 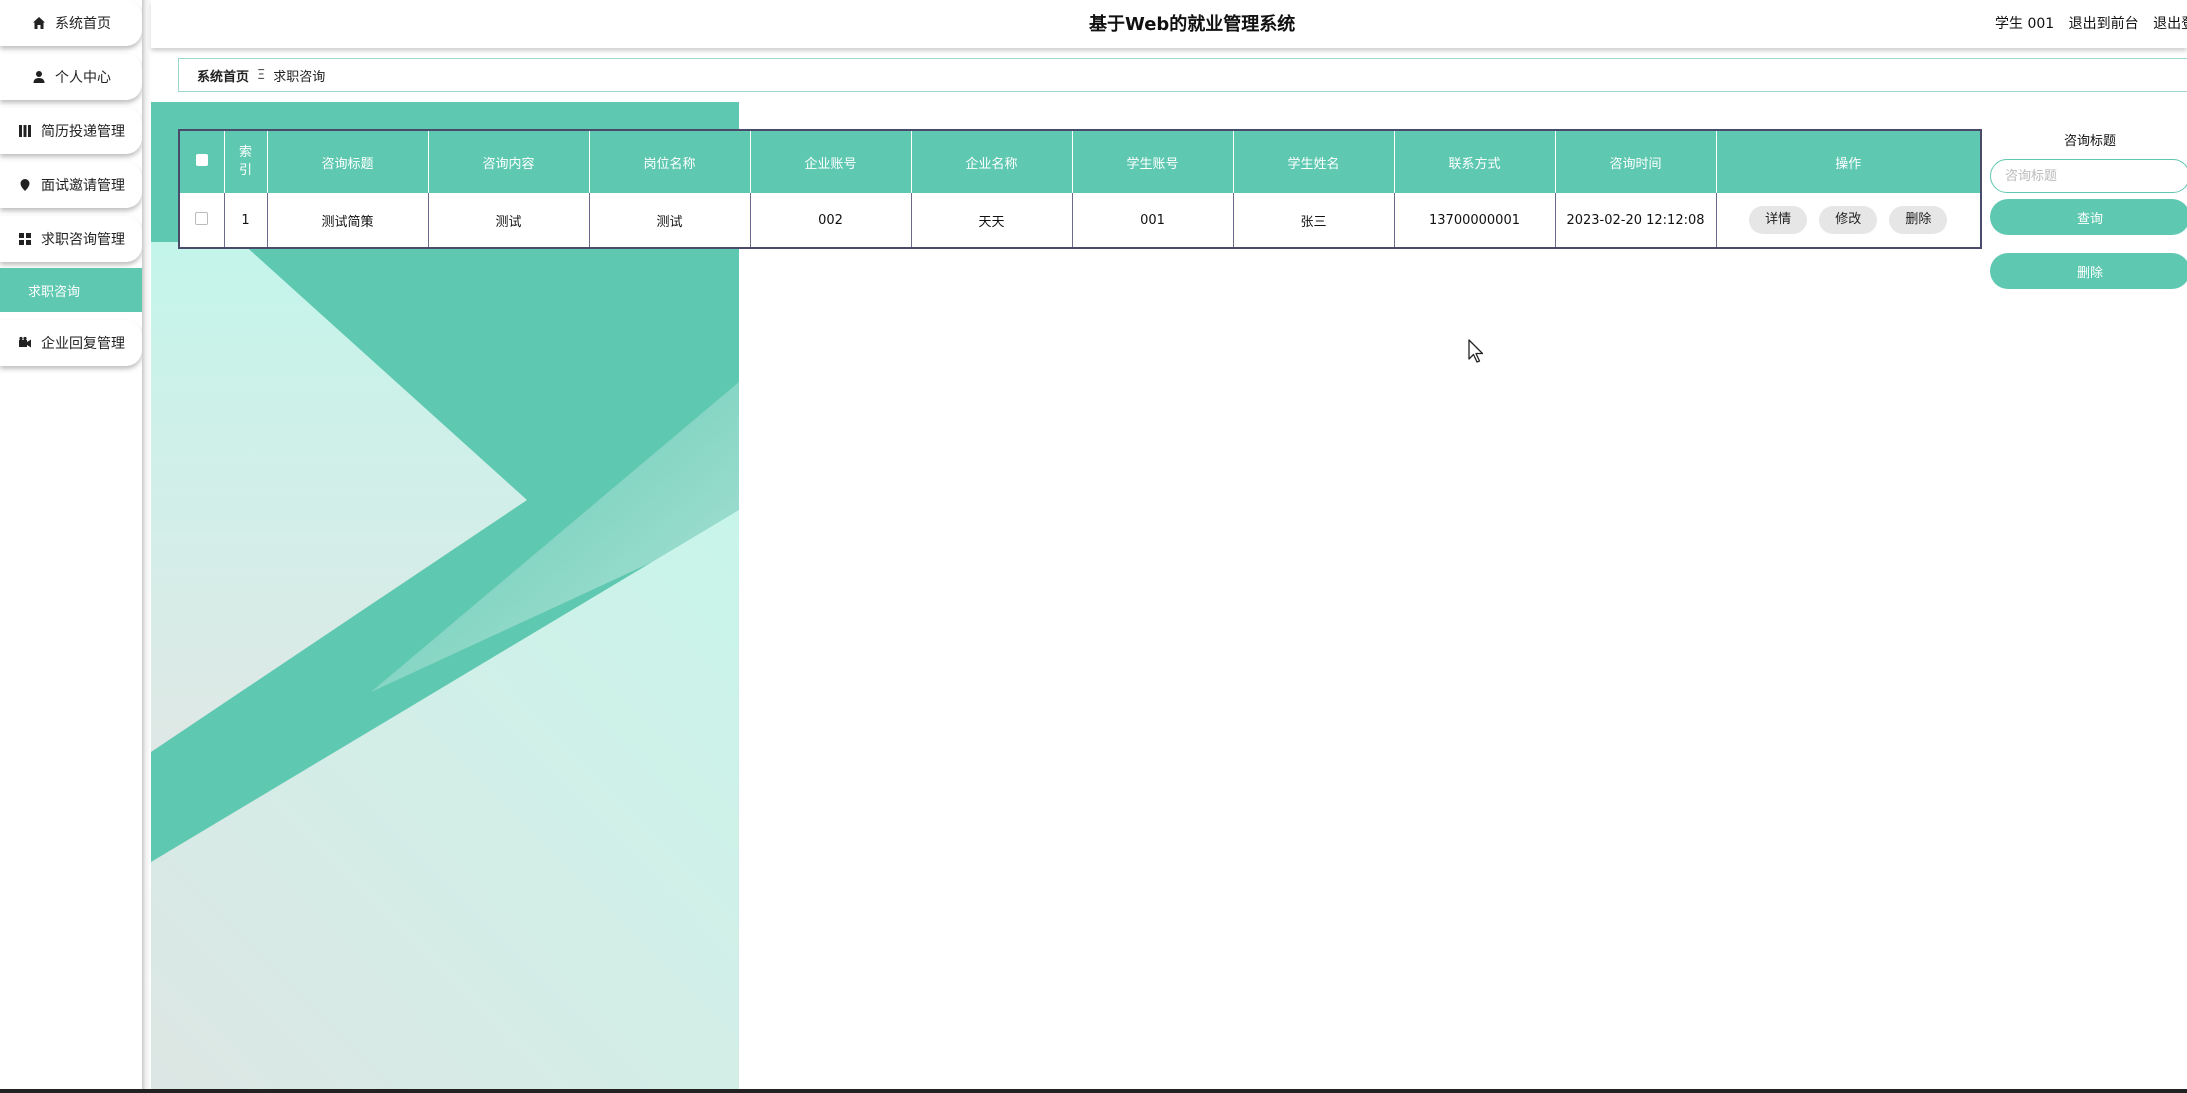 I want to click on mouse-cursor-icon, so click(x=1477, y=352).